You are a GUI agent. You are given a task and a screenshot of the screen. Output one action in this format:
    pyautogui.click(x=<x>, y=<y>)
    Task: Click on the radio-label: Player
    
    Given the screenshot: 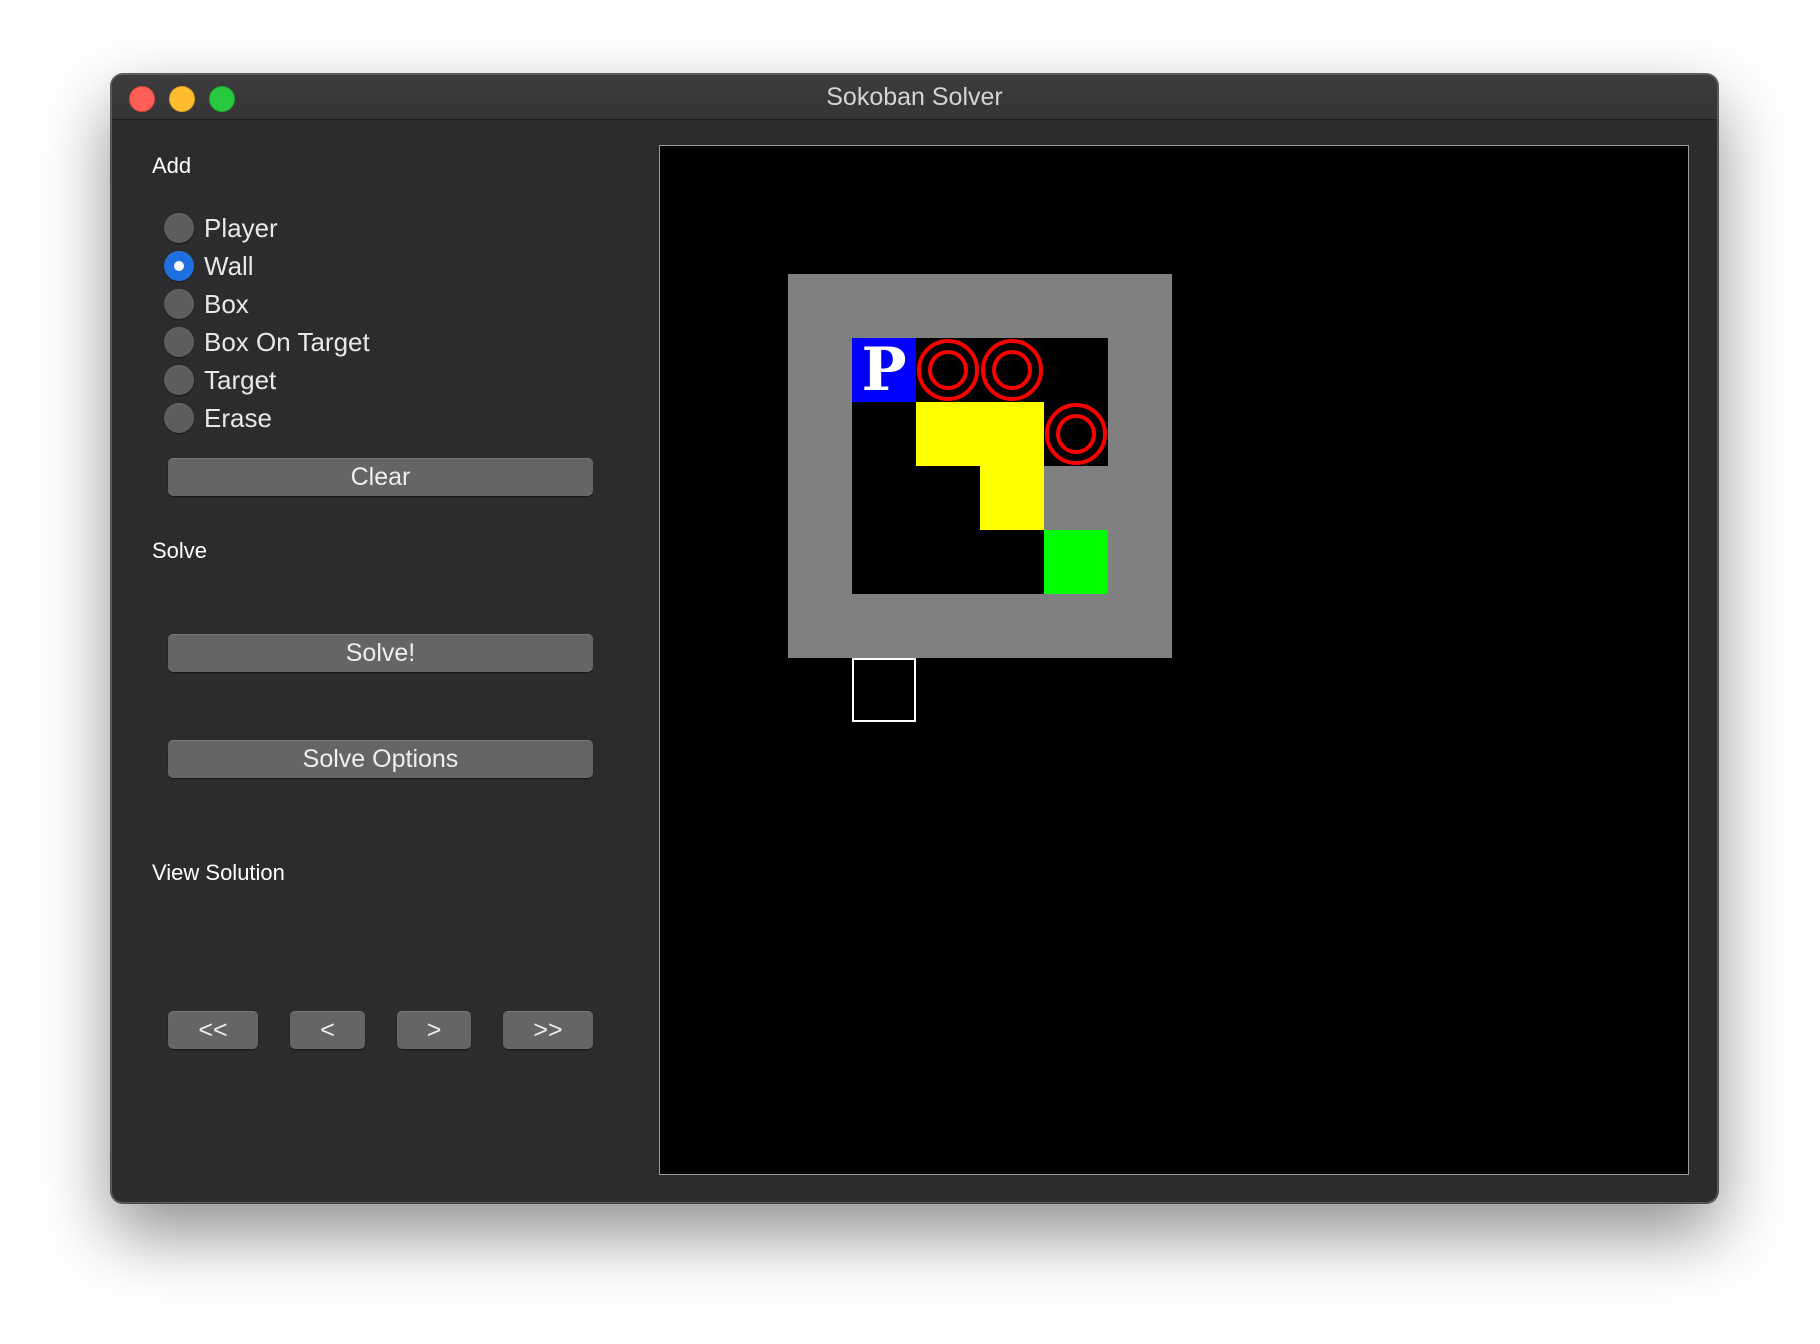 What is the action you would take?
    pyautogui.click(x=241, y=227)
    